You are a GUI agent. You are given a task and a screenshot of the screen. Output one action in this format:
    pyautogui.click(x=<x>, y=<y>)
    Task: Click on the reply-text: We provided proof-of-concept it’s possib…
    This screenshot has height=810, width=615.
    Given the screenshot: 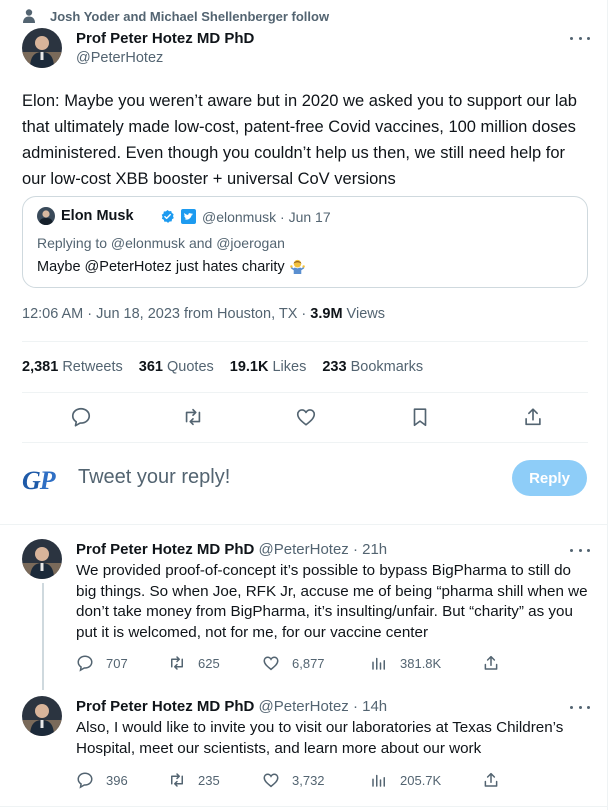 What is the action you would take?
    pyautogui.click(x=332, y=601)
    